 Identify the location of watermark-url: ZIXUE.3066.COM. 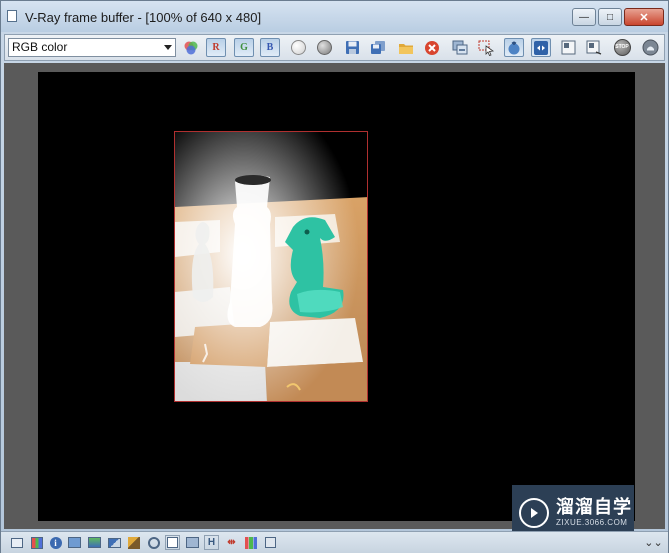
(592, 522).